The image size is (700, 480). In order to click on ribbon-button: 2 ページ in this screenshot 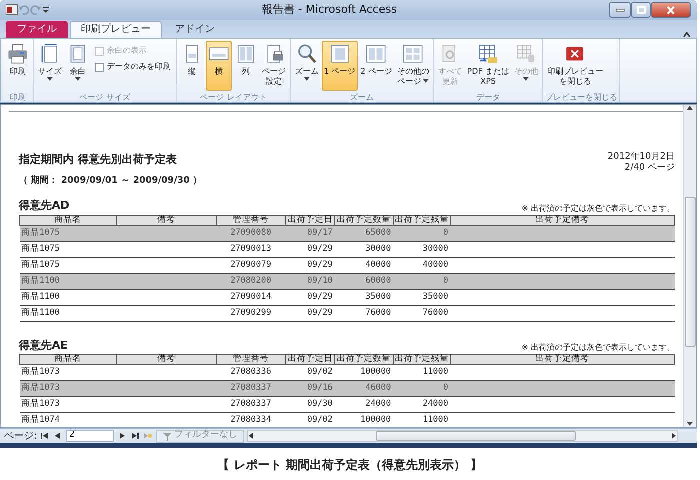, I will do `click(376, 66)`.